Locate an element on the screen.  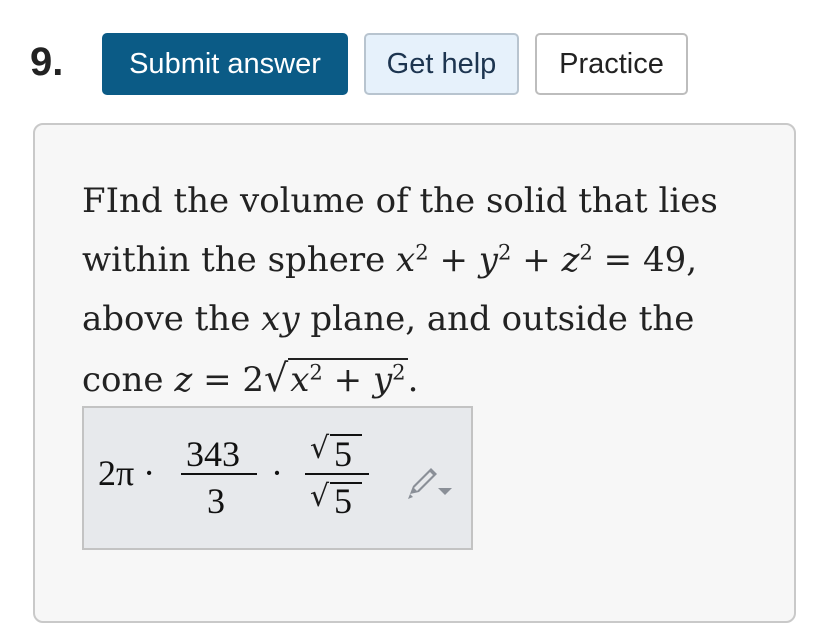
fraction-2-numerator: 5 is located at coordinates (343, 454).